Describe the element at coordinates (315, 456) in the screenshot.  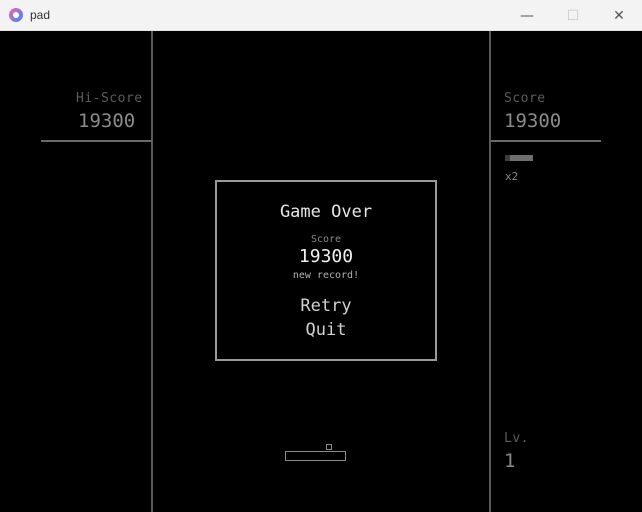
I see `paddle` at that location.